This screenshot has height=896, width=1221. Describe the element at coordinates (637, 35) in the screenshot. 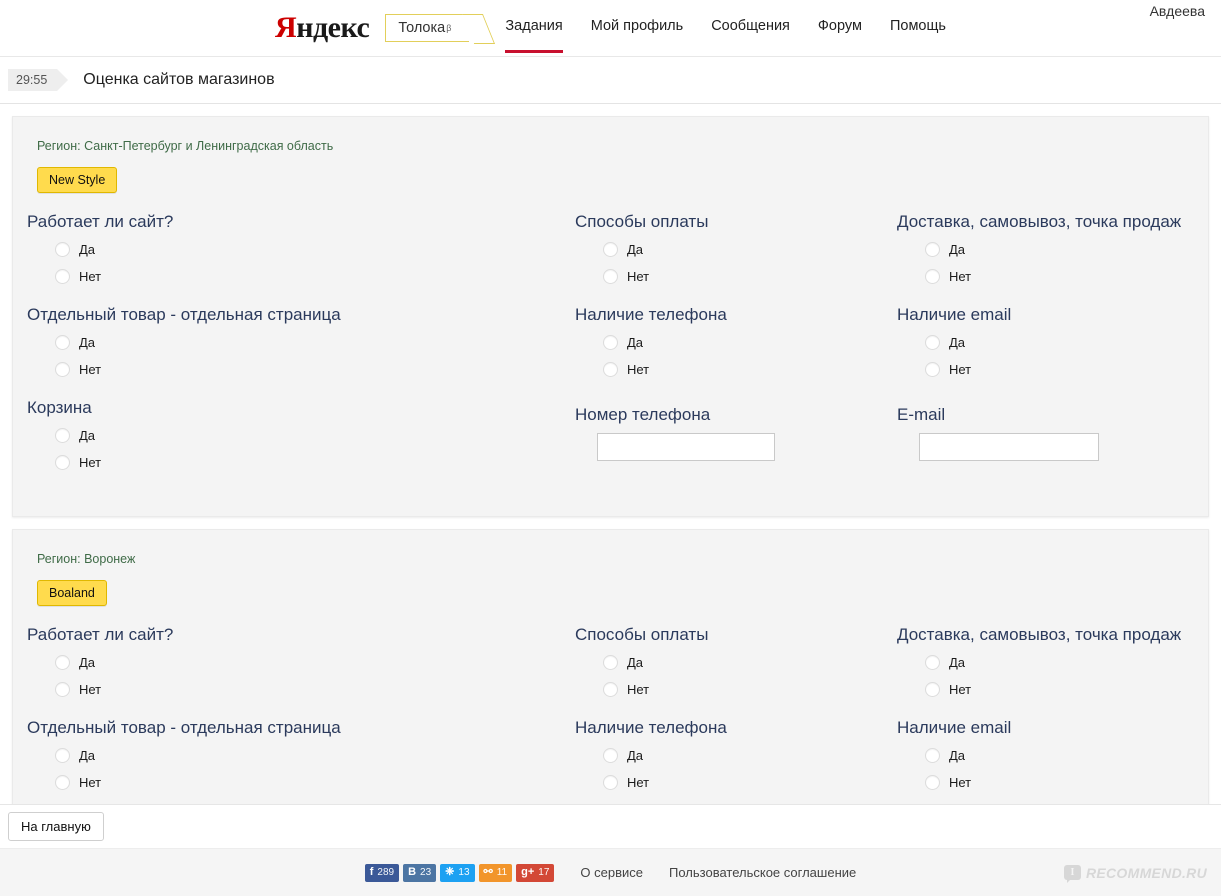

I see `nav-item-profile: Мой профиль` at that location.